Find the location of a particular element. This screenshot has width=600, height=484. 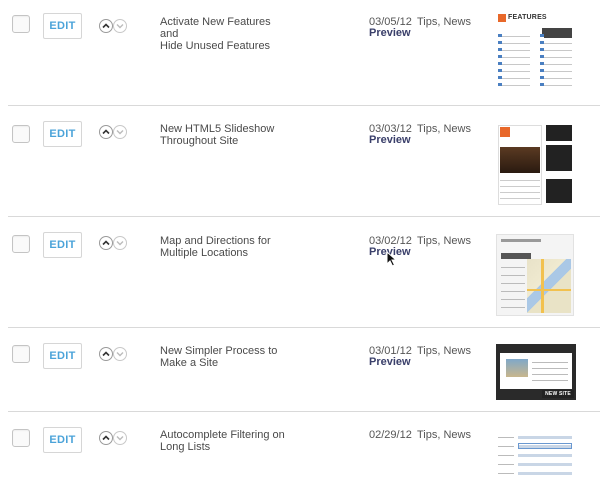

thumb-form-fields is located at coordinates (545, 456).